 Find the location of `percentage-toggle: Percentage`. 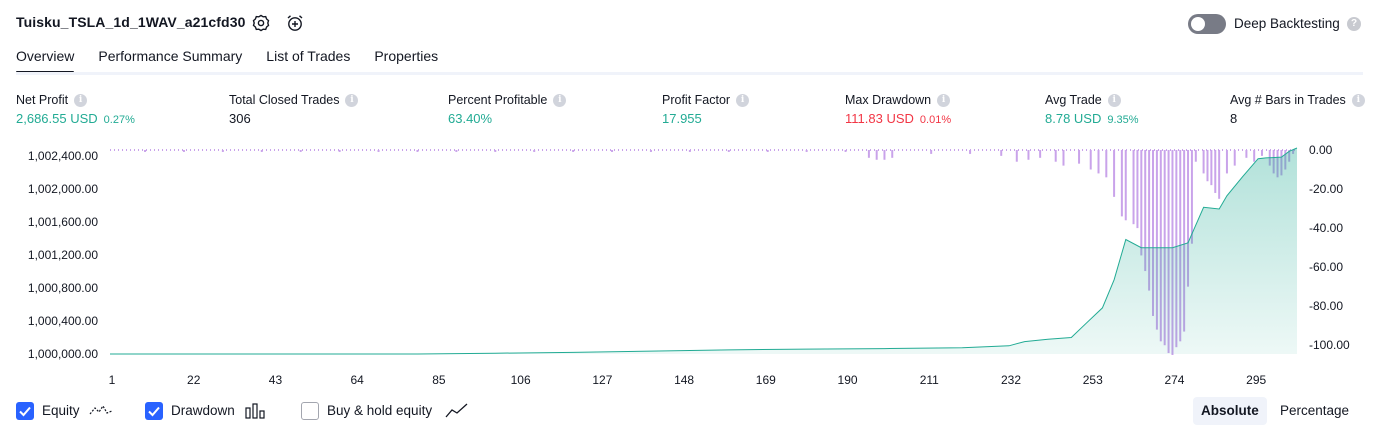

percentage-toggle: Percentage is located at coordinates (1314, 411).